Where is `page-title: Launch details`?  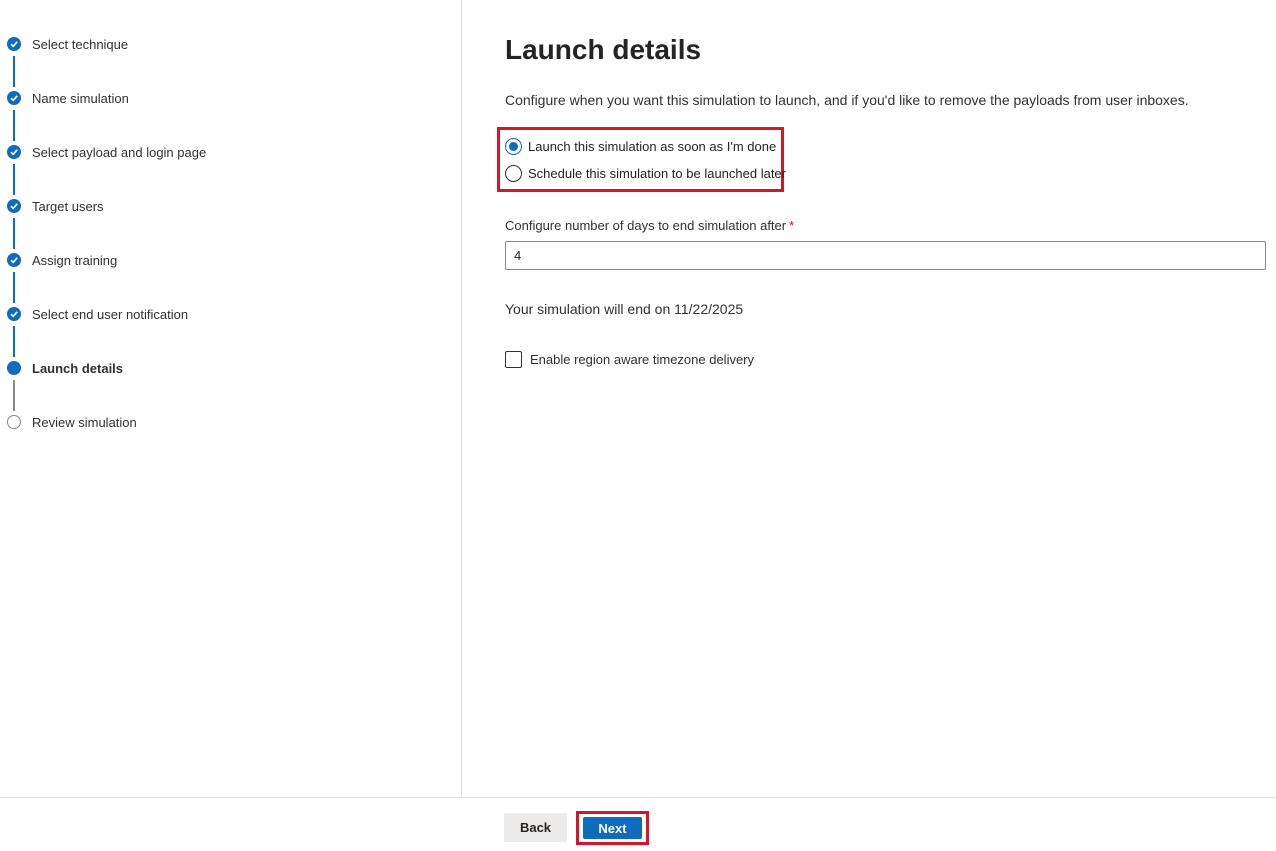 page-title: Launch details is located at coordinates (603, 49).